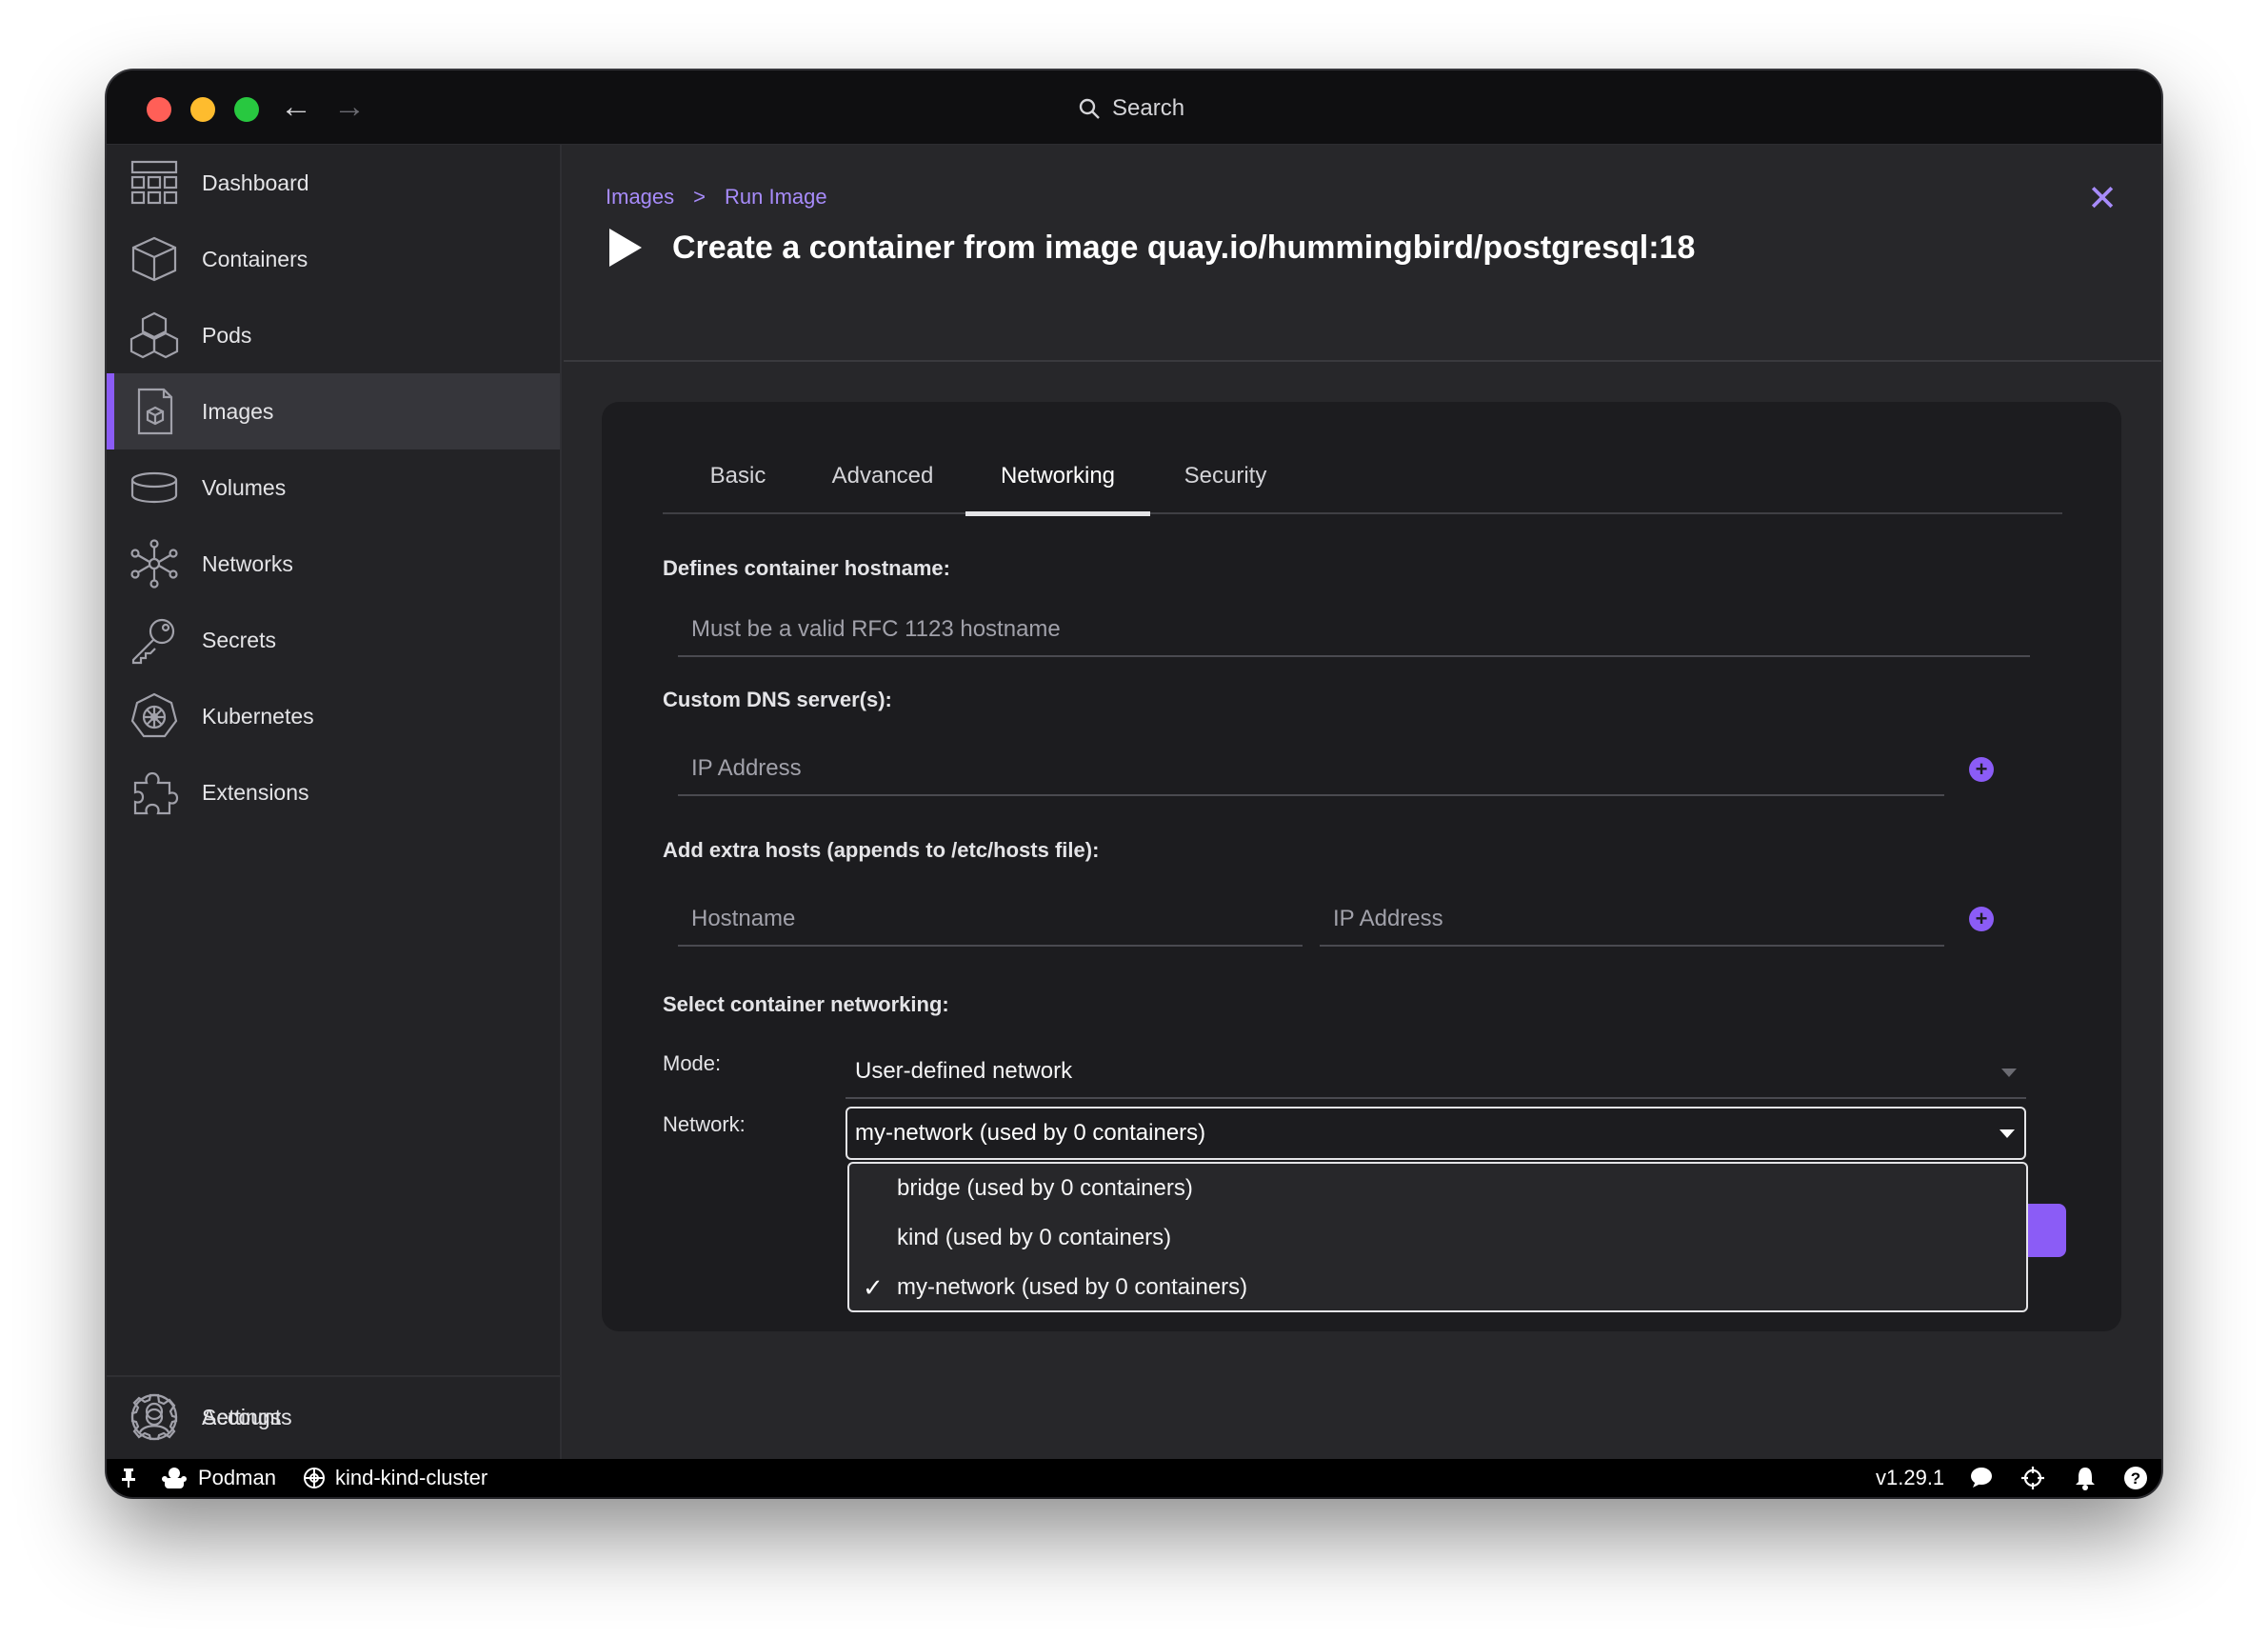 The height and width of the screenshot is (1638, 2268). Describe the element at coordinates (806, 568) in the screenshot. I see `hostname-label: Defines container hostname:` at that location.